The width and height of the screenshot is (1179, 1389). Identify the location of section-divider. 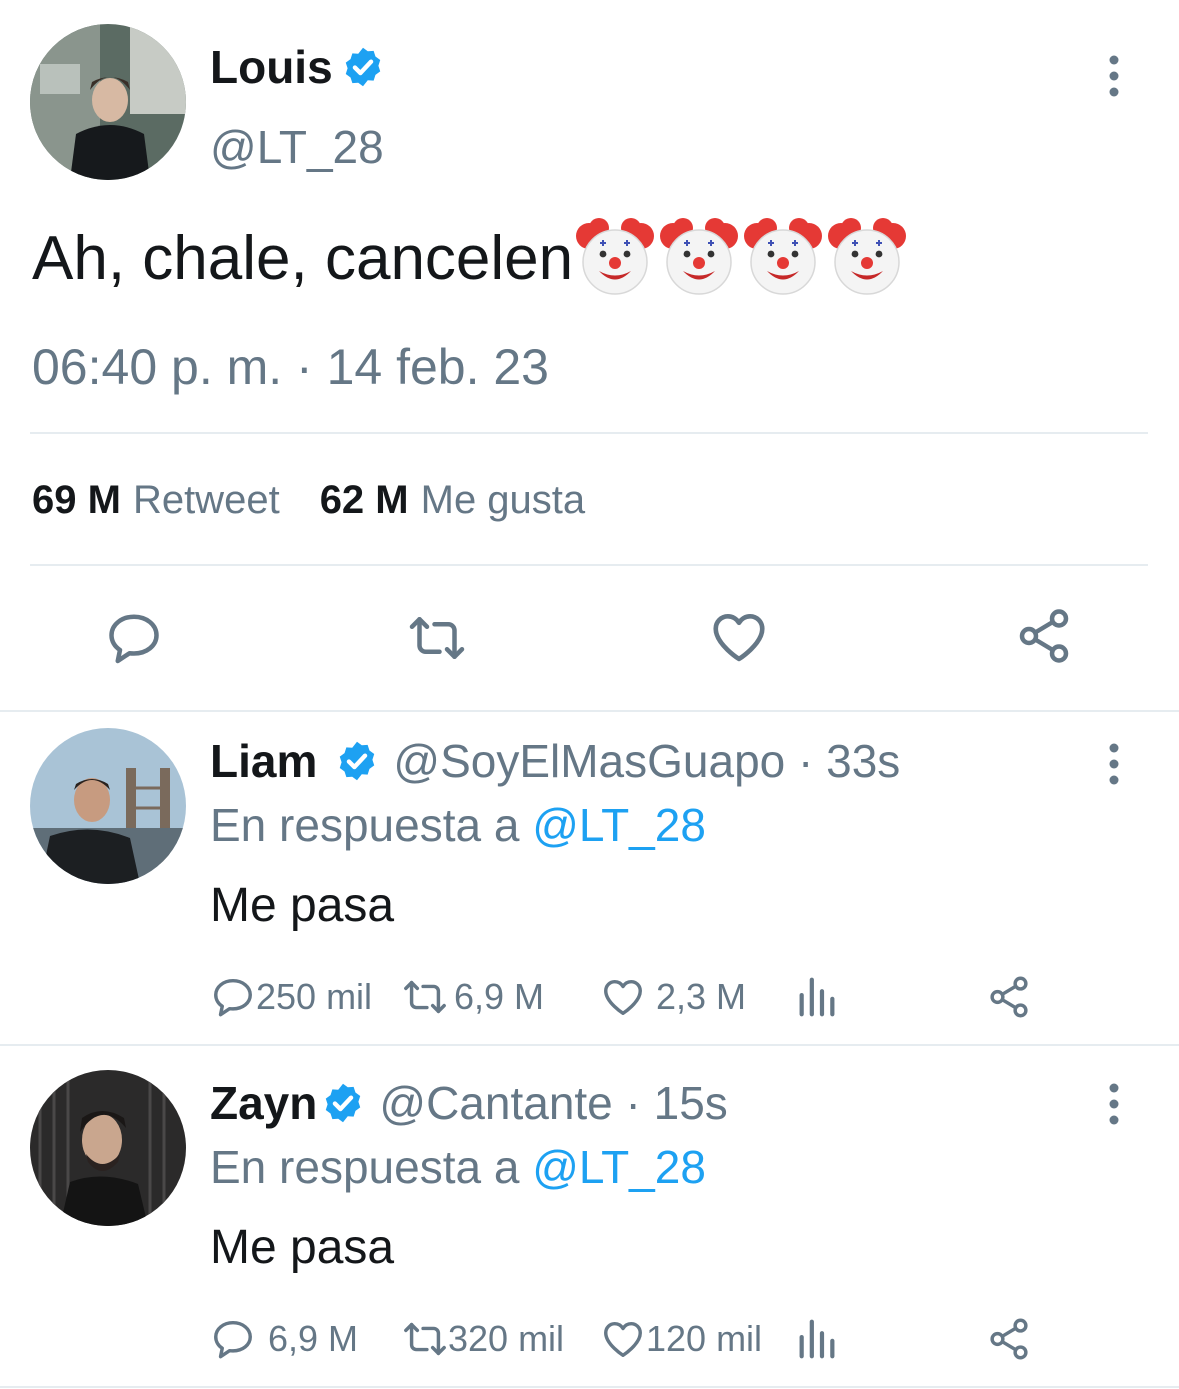
(589, 1387).